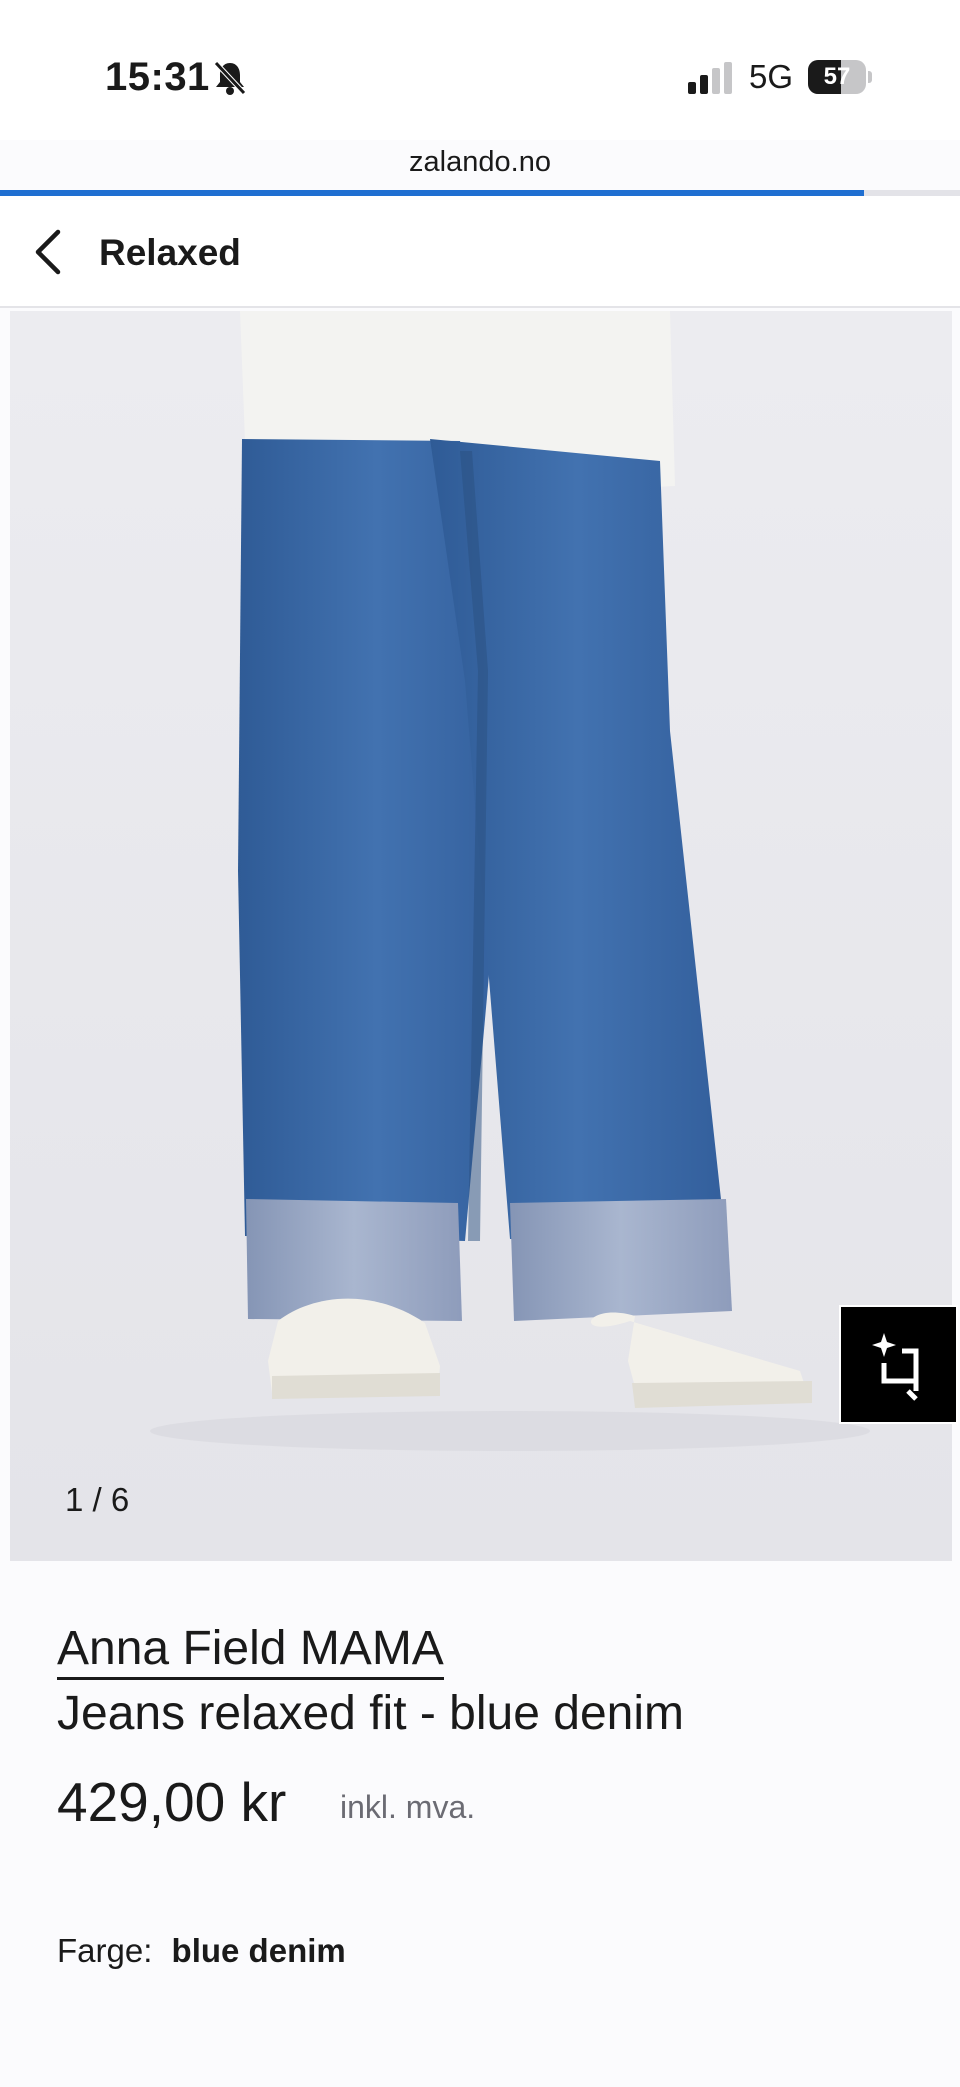 This screenshot has height=2087, width=960. I want to click on crop-sparkle-icon, so click(895, 1367).